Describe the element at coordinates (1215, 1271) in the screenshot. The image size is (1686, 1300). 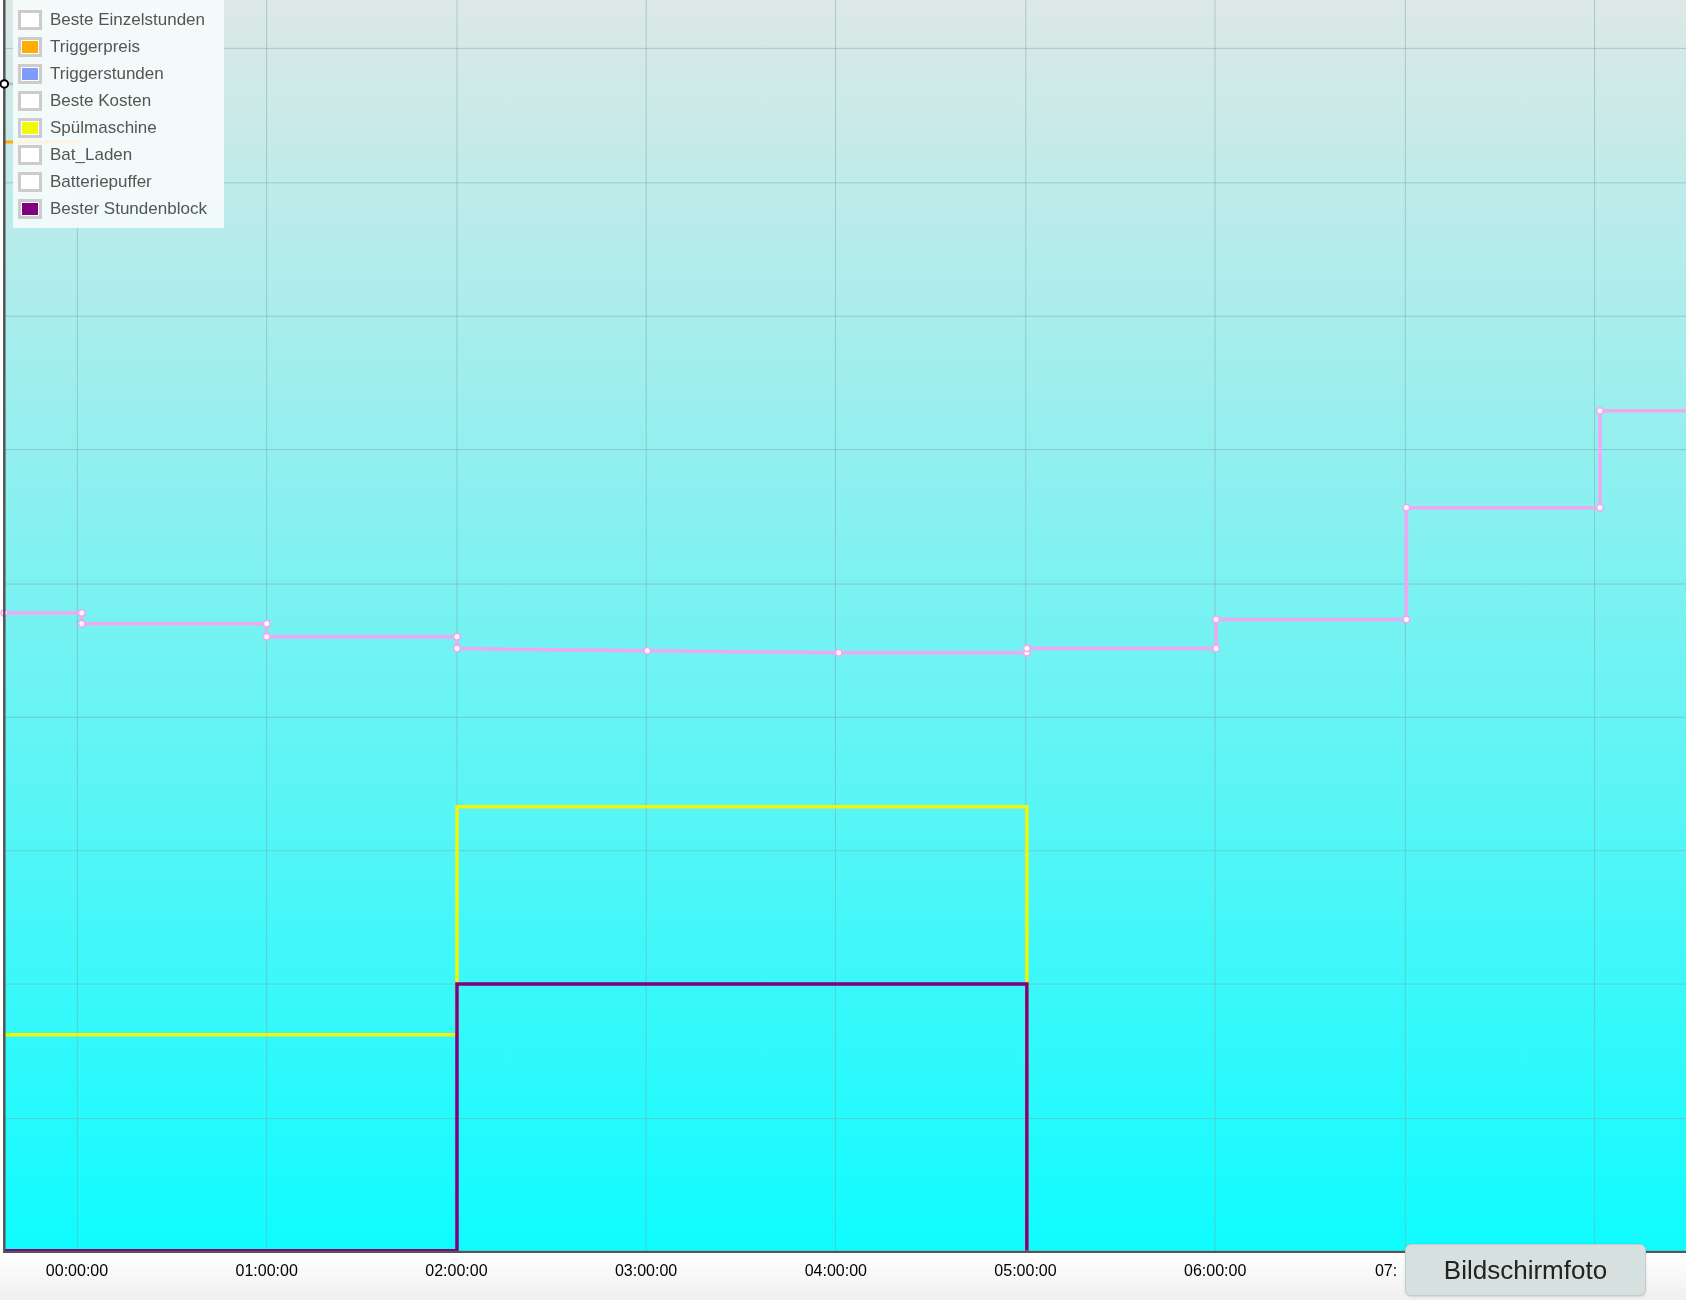
I see `x-axis-label: 06:00:00` at that location.